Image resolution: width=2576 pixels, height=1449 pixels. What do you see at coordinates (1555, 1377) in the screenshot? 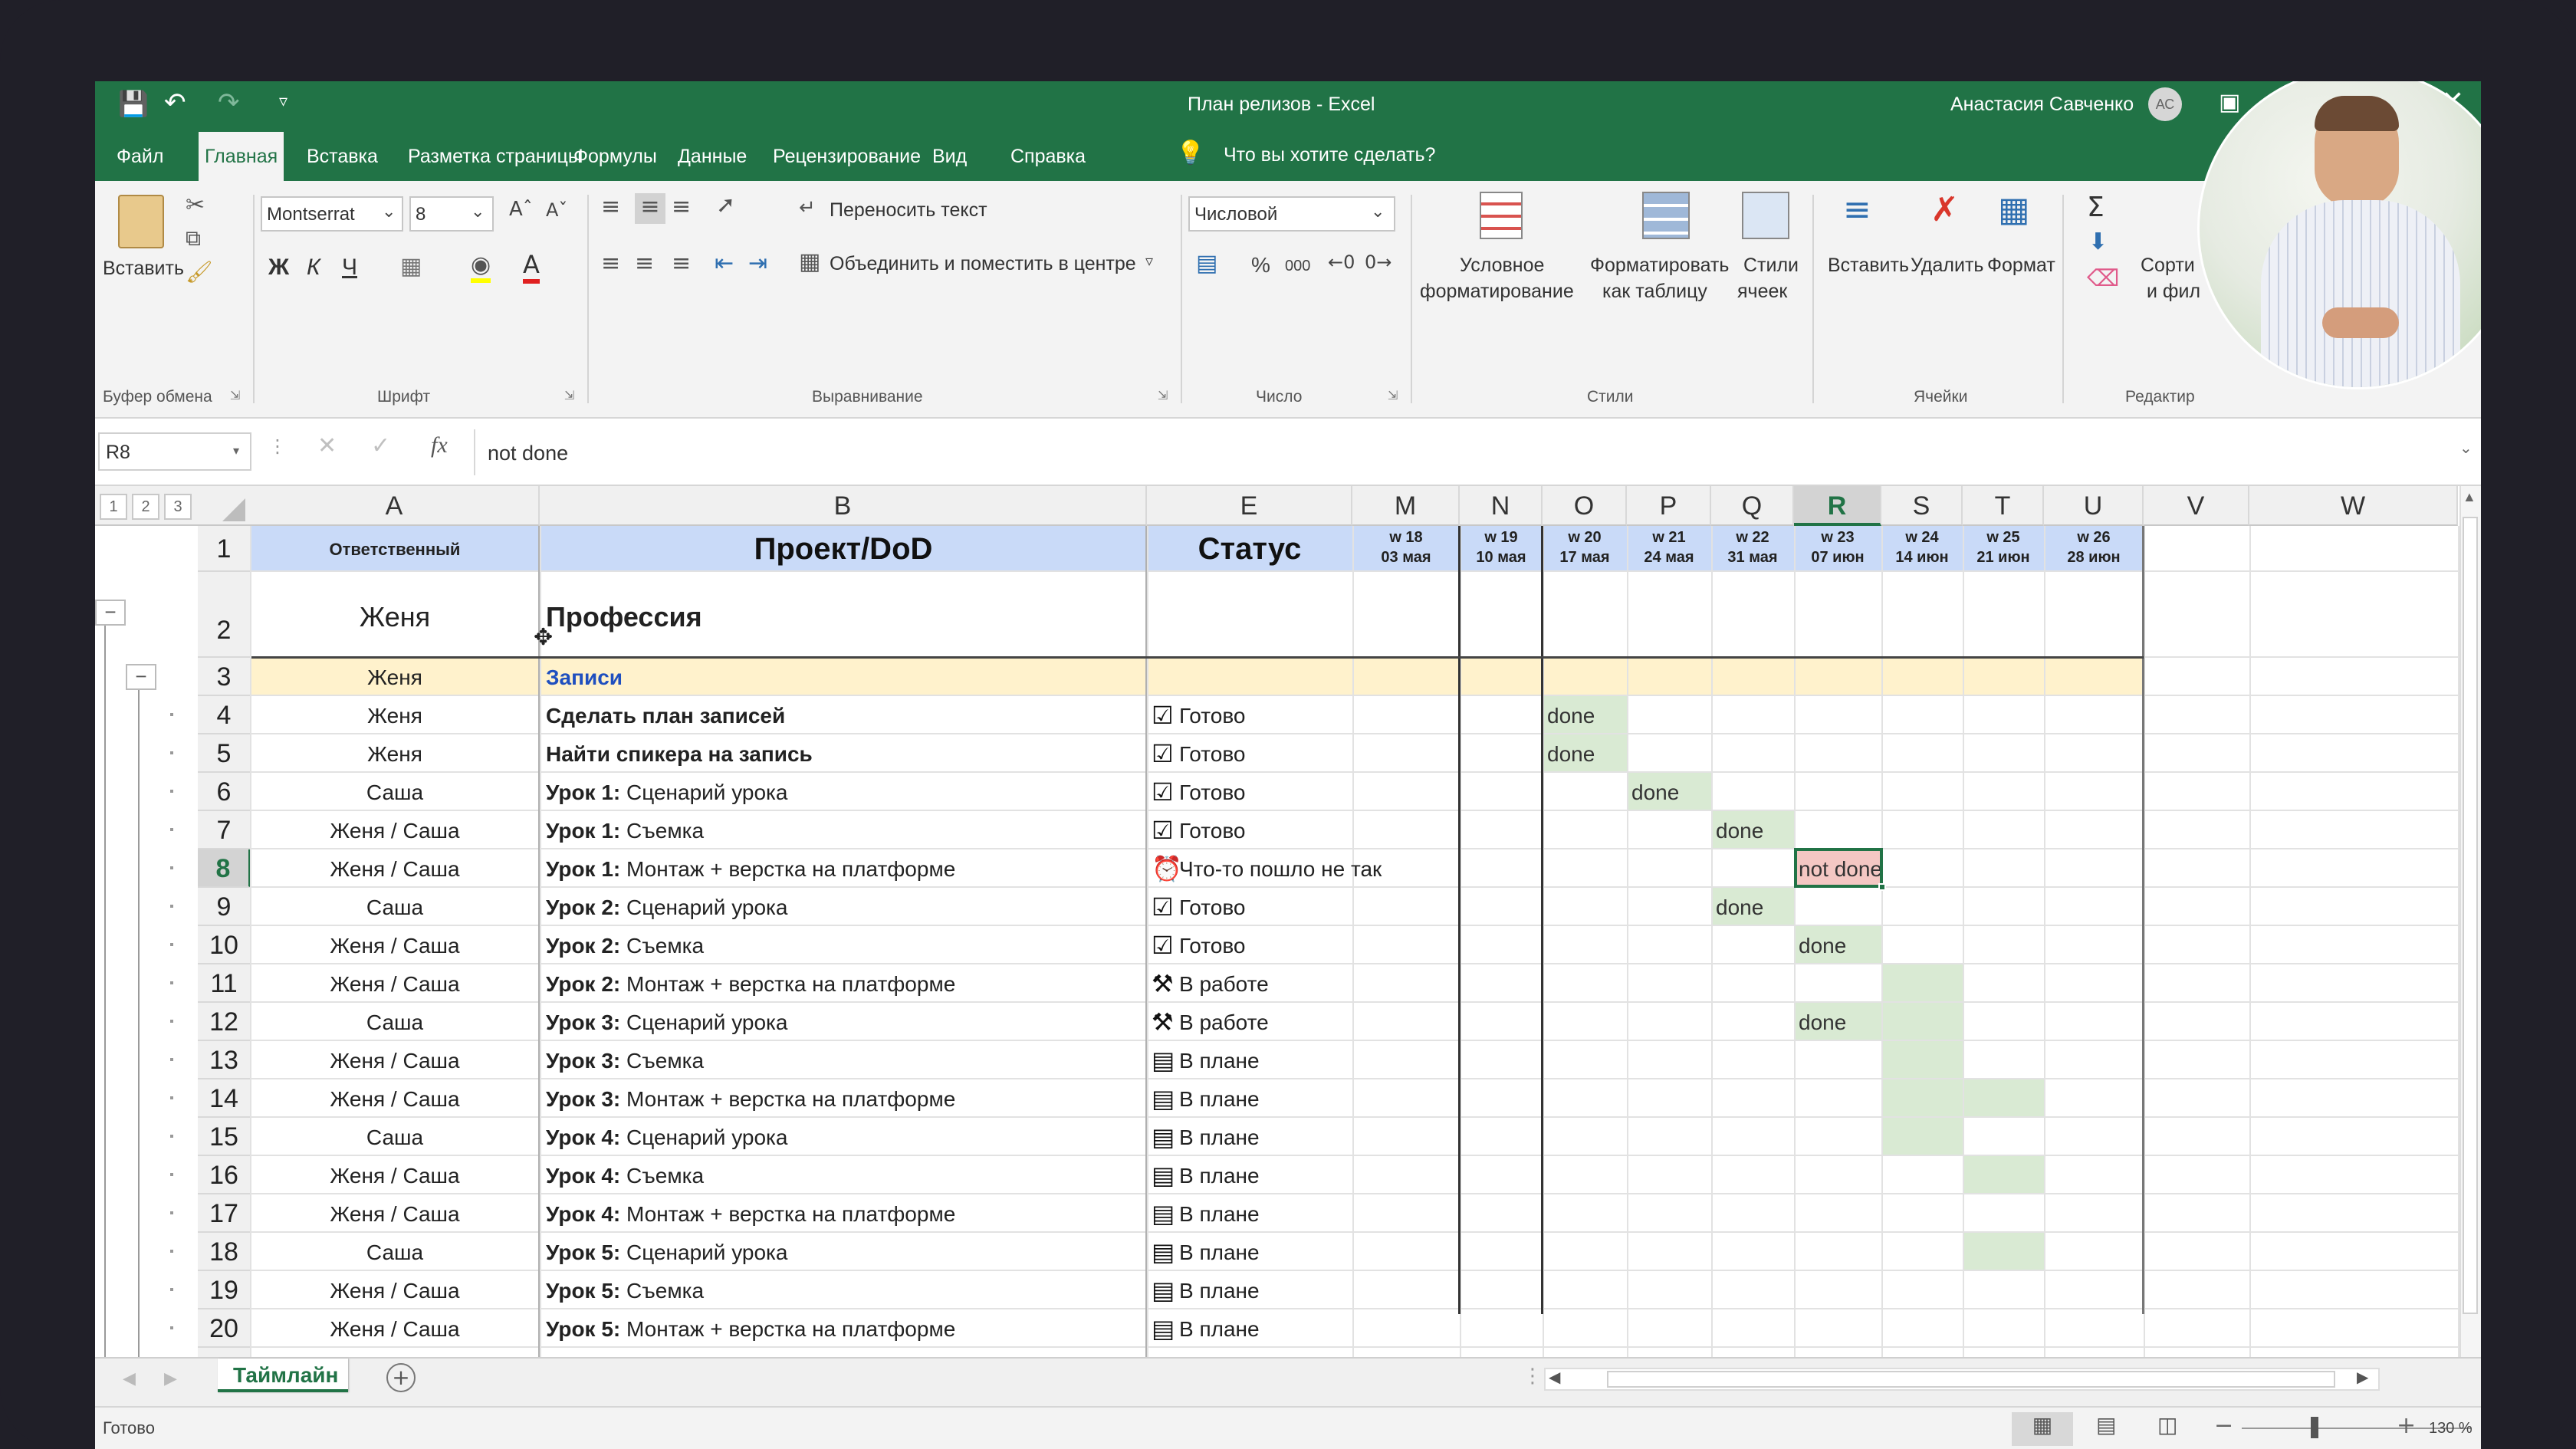
I see `scroll-left-icon: ◀` at bounding box center [1555, 1377].